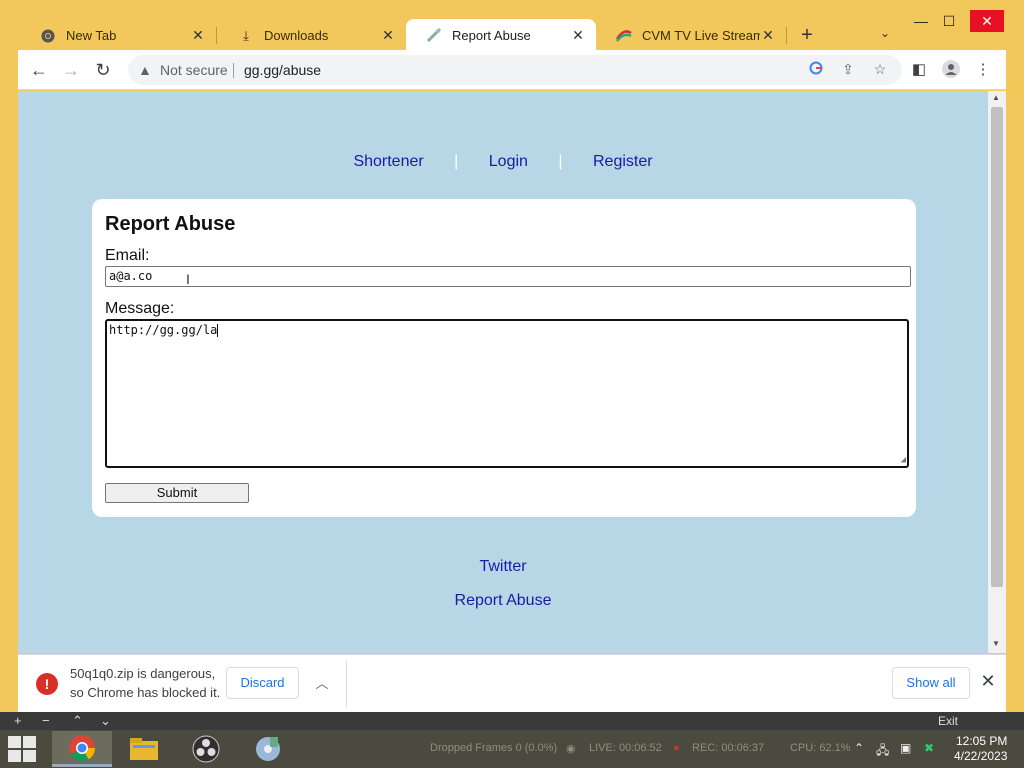  I want to click on obs-exit-button: Exit, so click(948, 721).